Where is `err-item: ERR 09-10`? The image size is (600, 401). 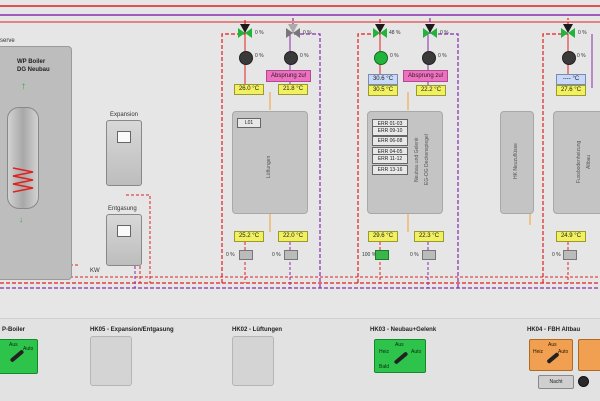 err-item: ERR 09-10 is located at coordinates (390, 131).